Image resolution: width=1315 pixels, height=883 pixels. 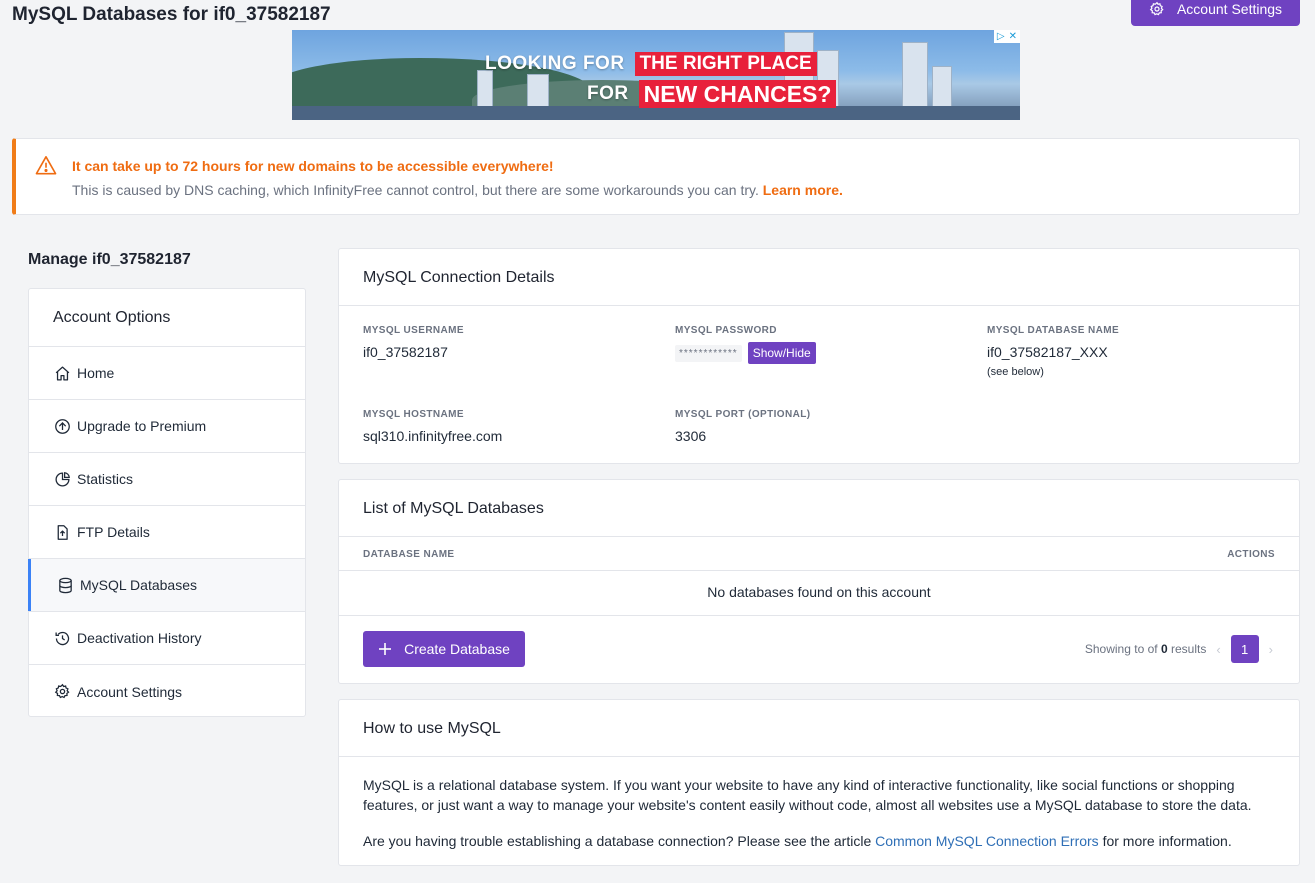 What do you see at coordinates (62, 426) in the screenshot?
I see `arrow-up-circle-icon` at bounding box center [62, 426].